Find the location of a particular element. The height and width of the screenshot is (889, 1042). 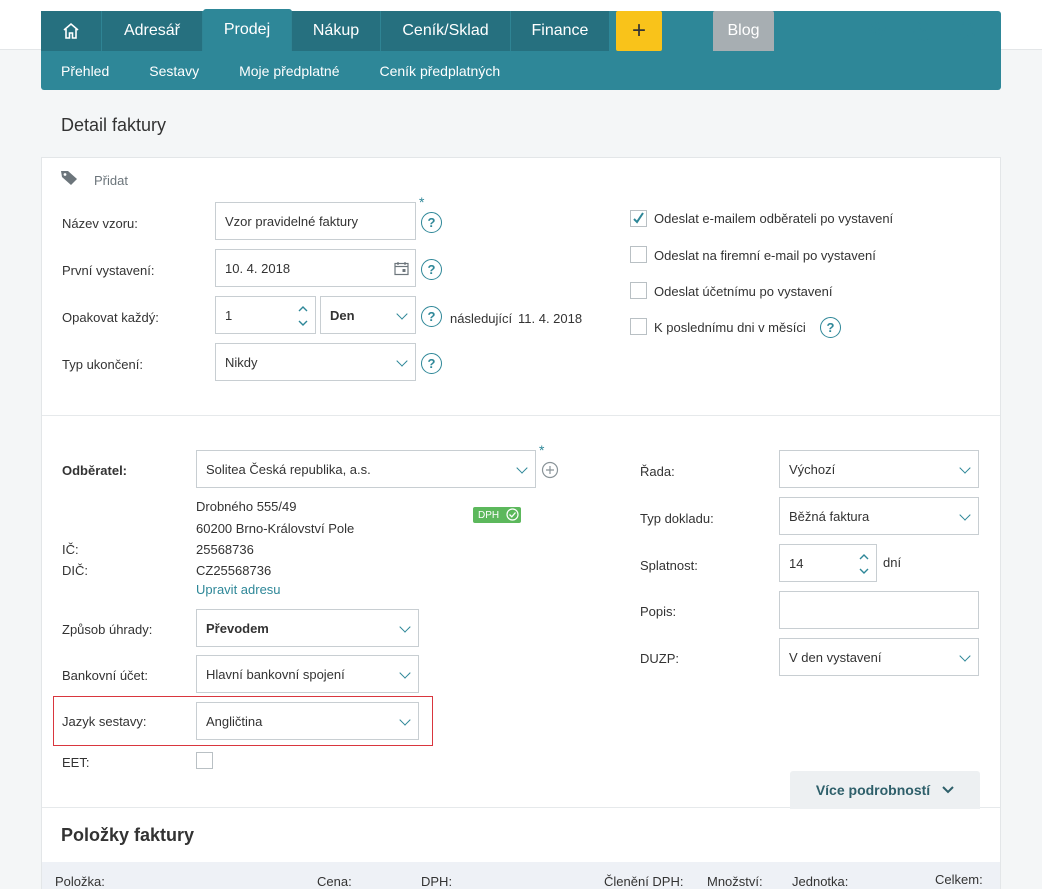

ic-label: IČ: is located at coordinates (70, 549).